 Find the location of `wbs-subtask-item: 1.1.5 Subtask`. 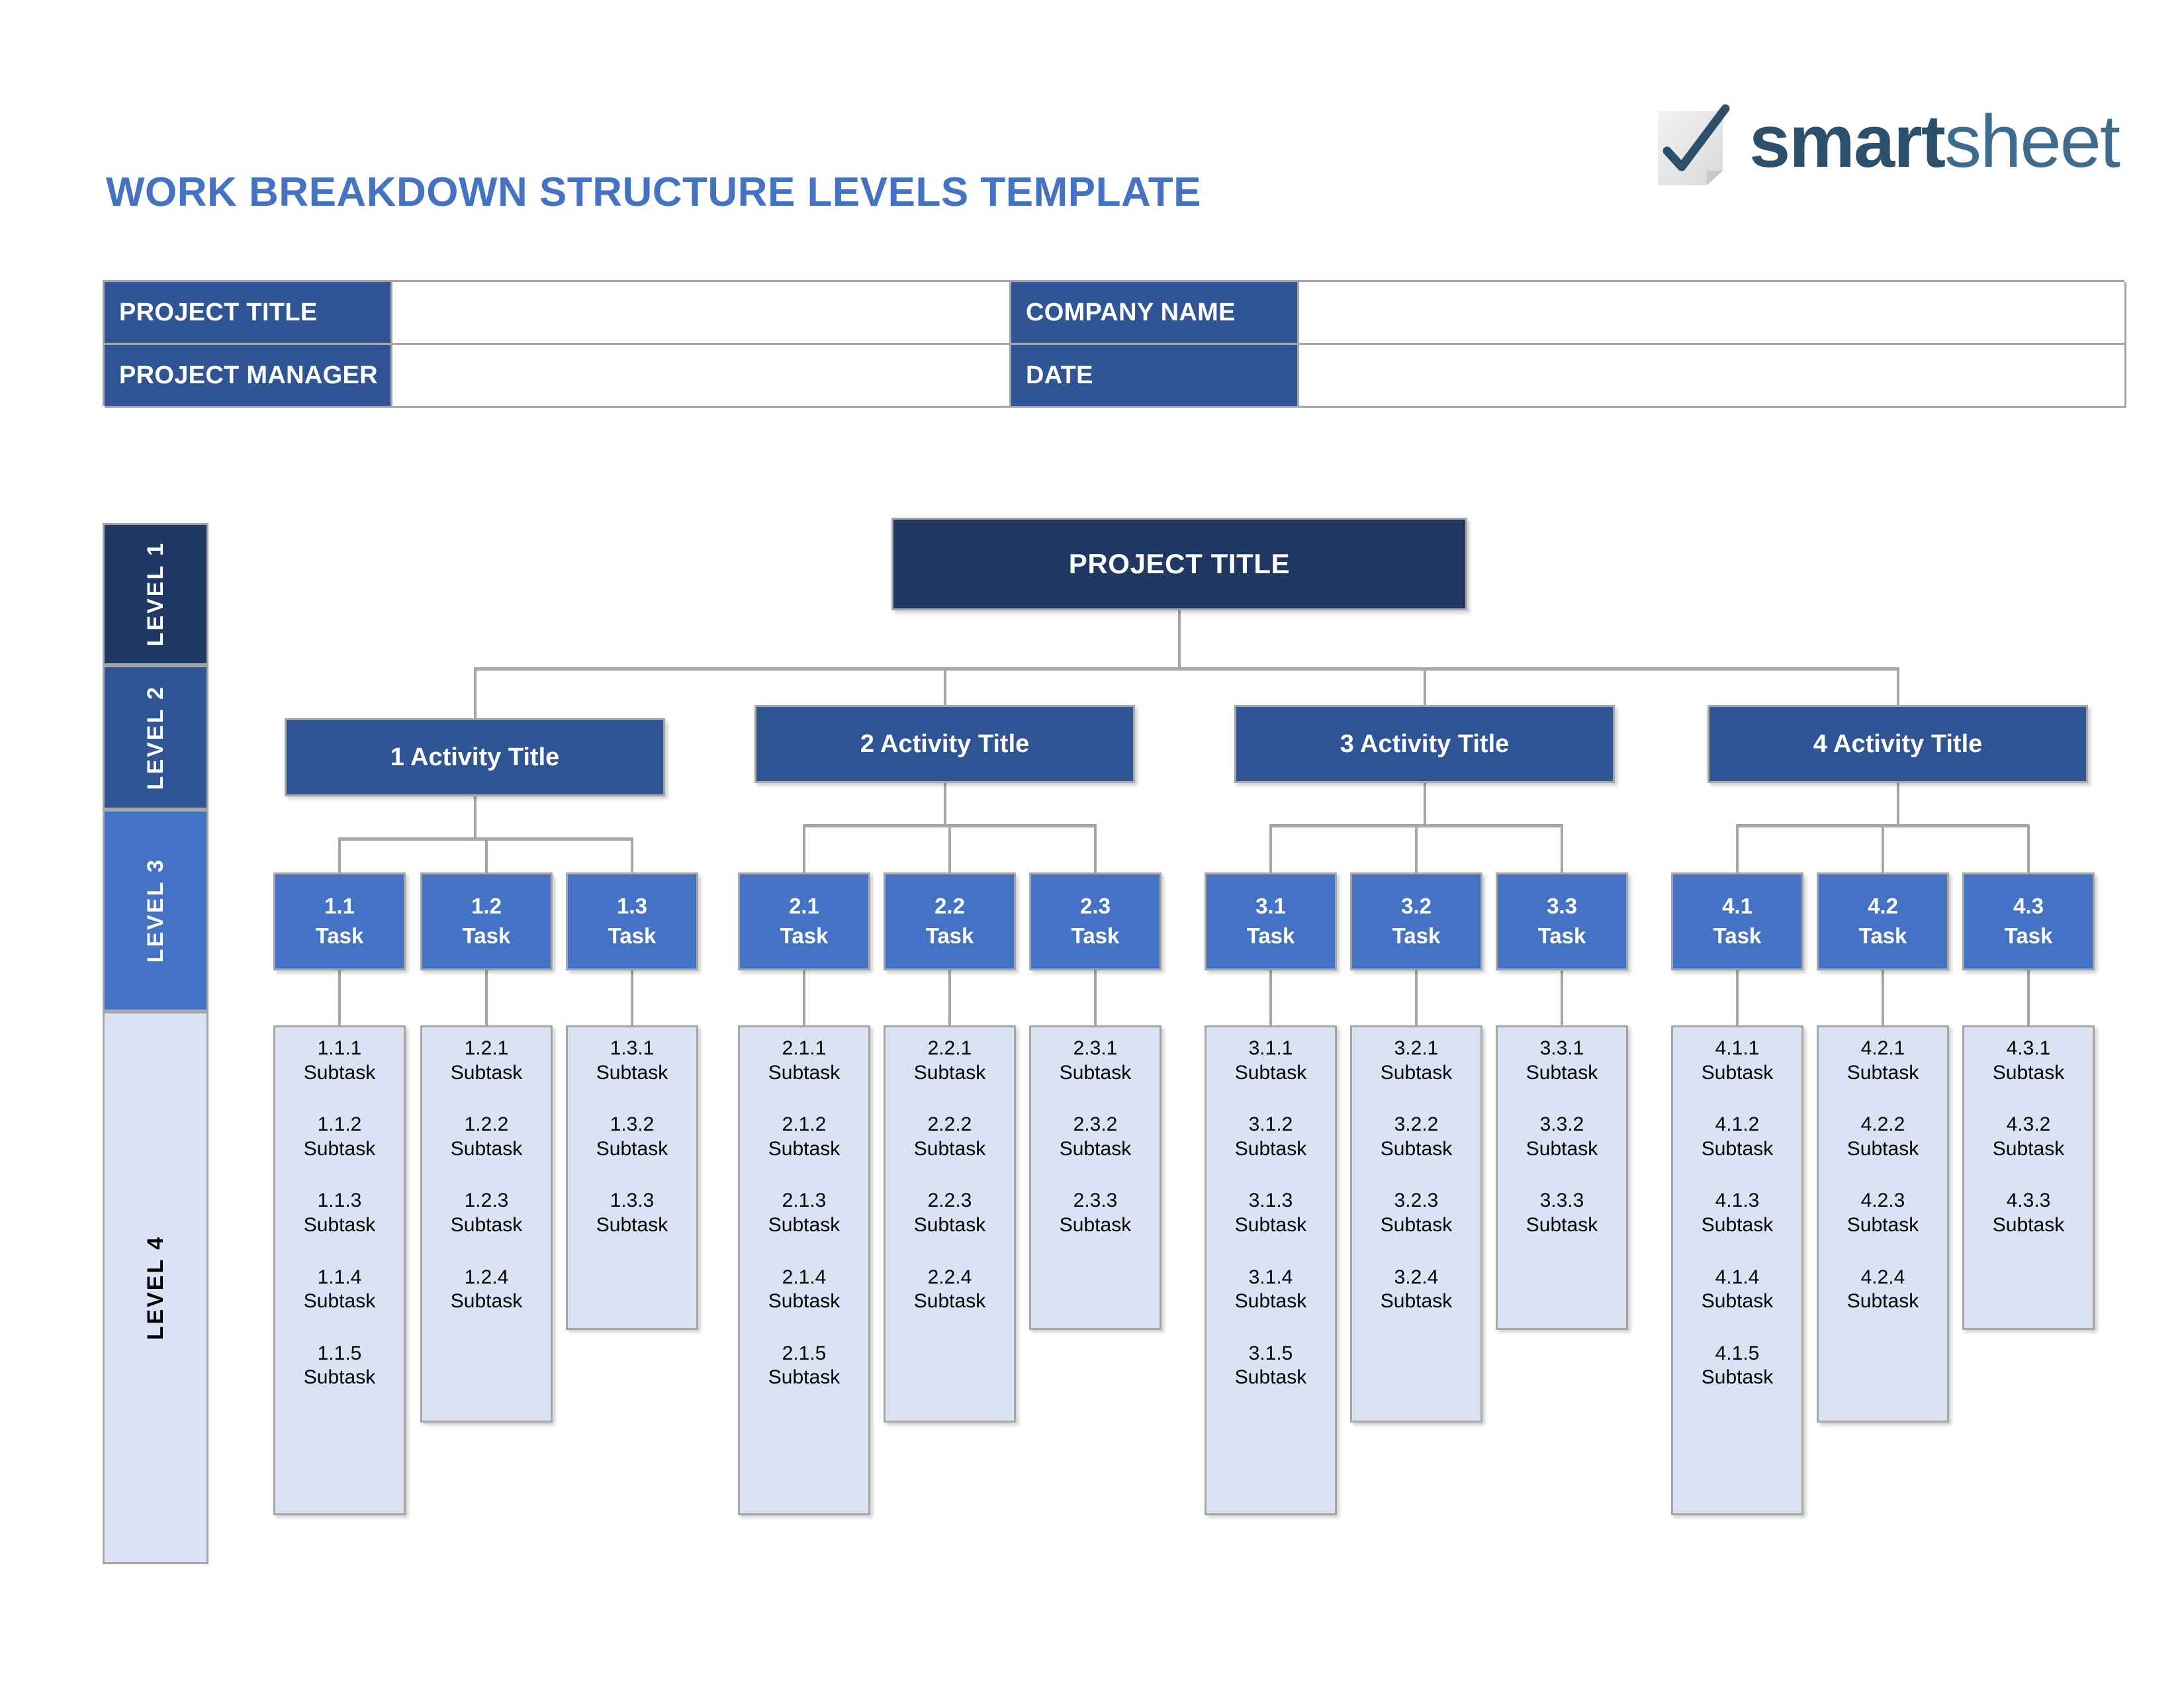

wbs-subtask-item: 1.1.5 Subtask is located at coordinates (339, 1366).